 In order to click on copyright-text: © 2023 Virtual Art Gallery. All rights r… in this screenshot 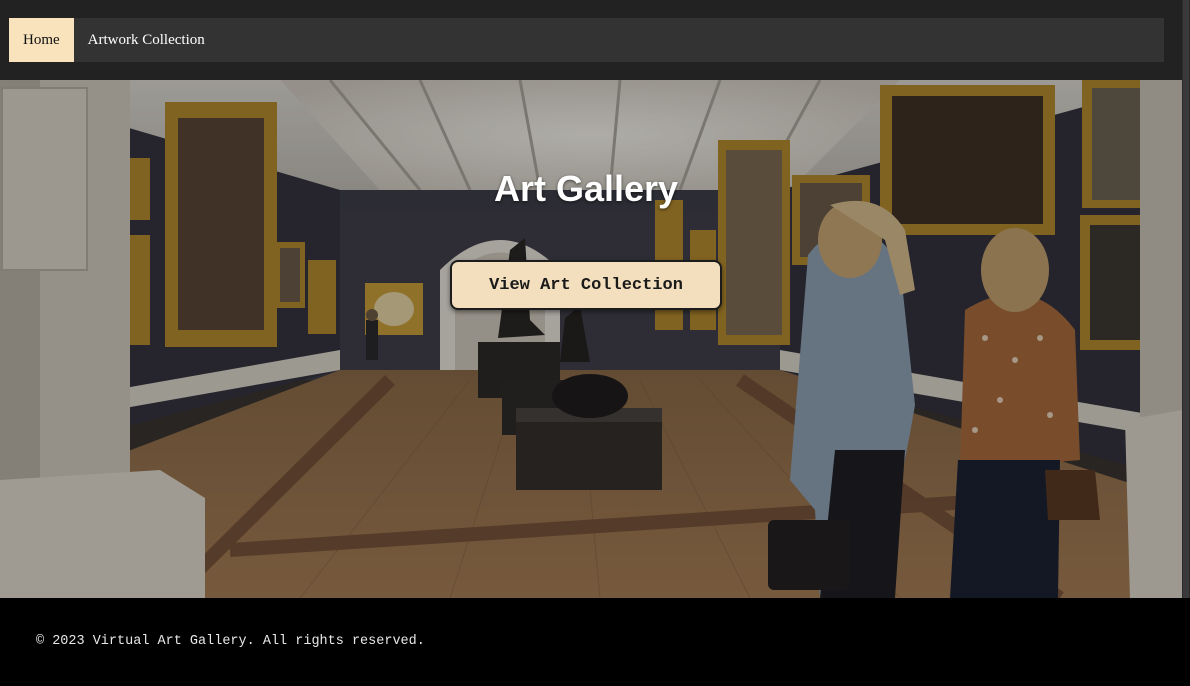, I will do `click(230, 641)`.